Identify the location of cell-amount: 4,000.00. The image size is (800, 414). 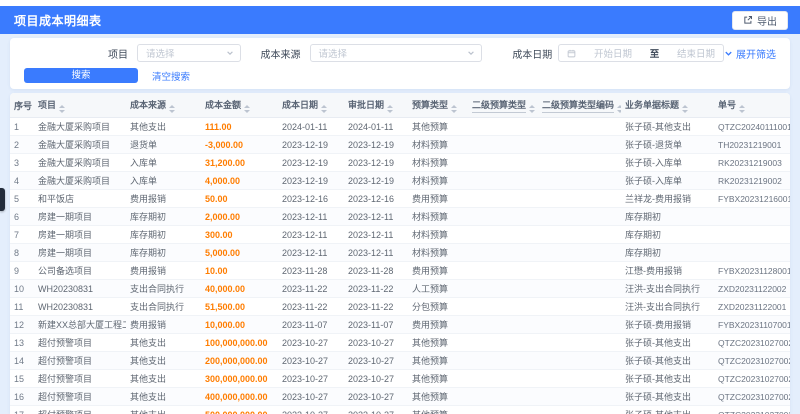
(239, 181).